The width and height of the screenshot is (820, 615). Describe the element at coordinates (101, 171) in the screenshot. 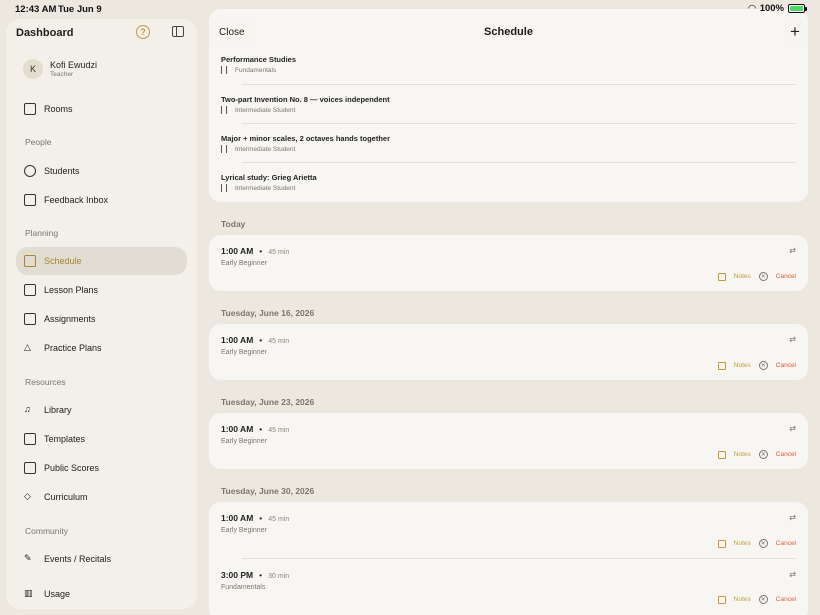

I see `sidebar-item-students: Students` at that location.